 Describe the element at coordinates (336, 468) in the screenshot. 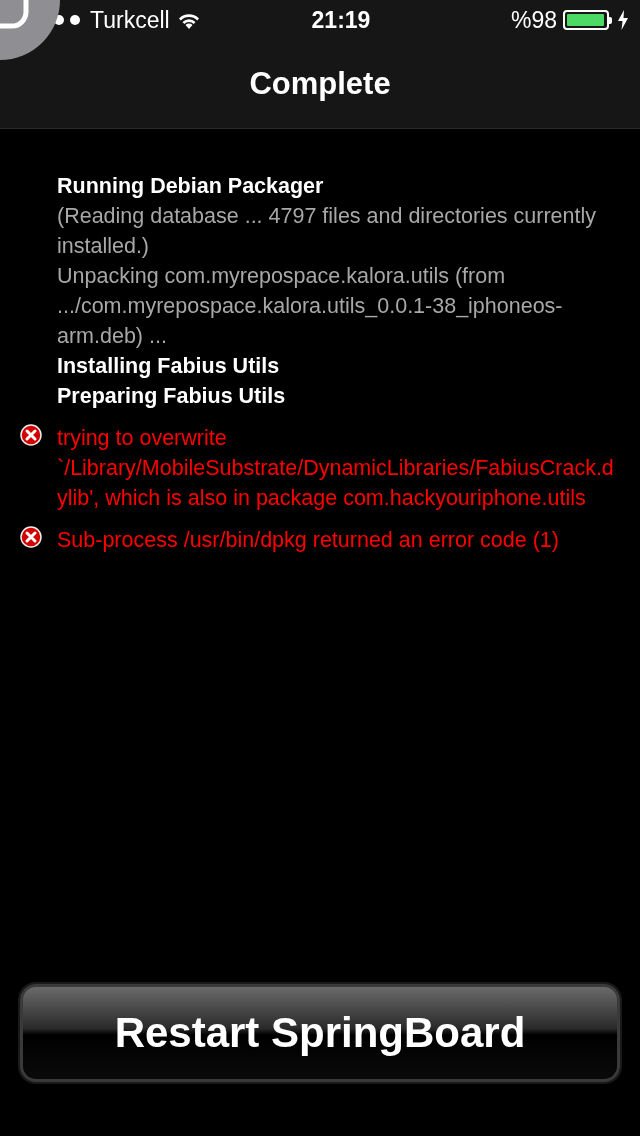

I see `error-message: trying to overwrite `/Library/MobileSubstrate/DynamicLibraries/FabiusCrack.dylib', which is also in package com.hackyouriphone.utils` at that location.